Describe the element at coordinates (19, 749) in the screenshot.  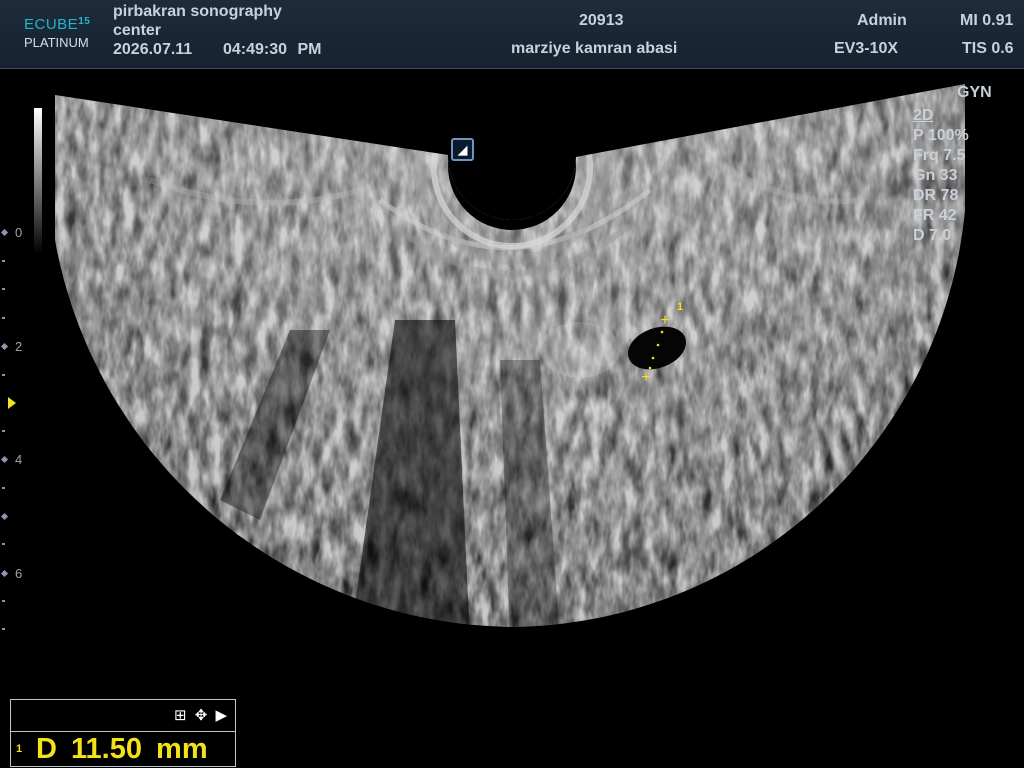
I see `measurement-index: 1` at that location.